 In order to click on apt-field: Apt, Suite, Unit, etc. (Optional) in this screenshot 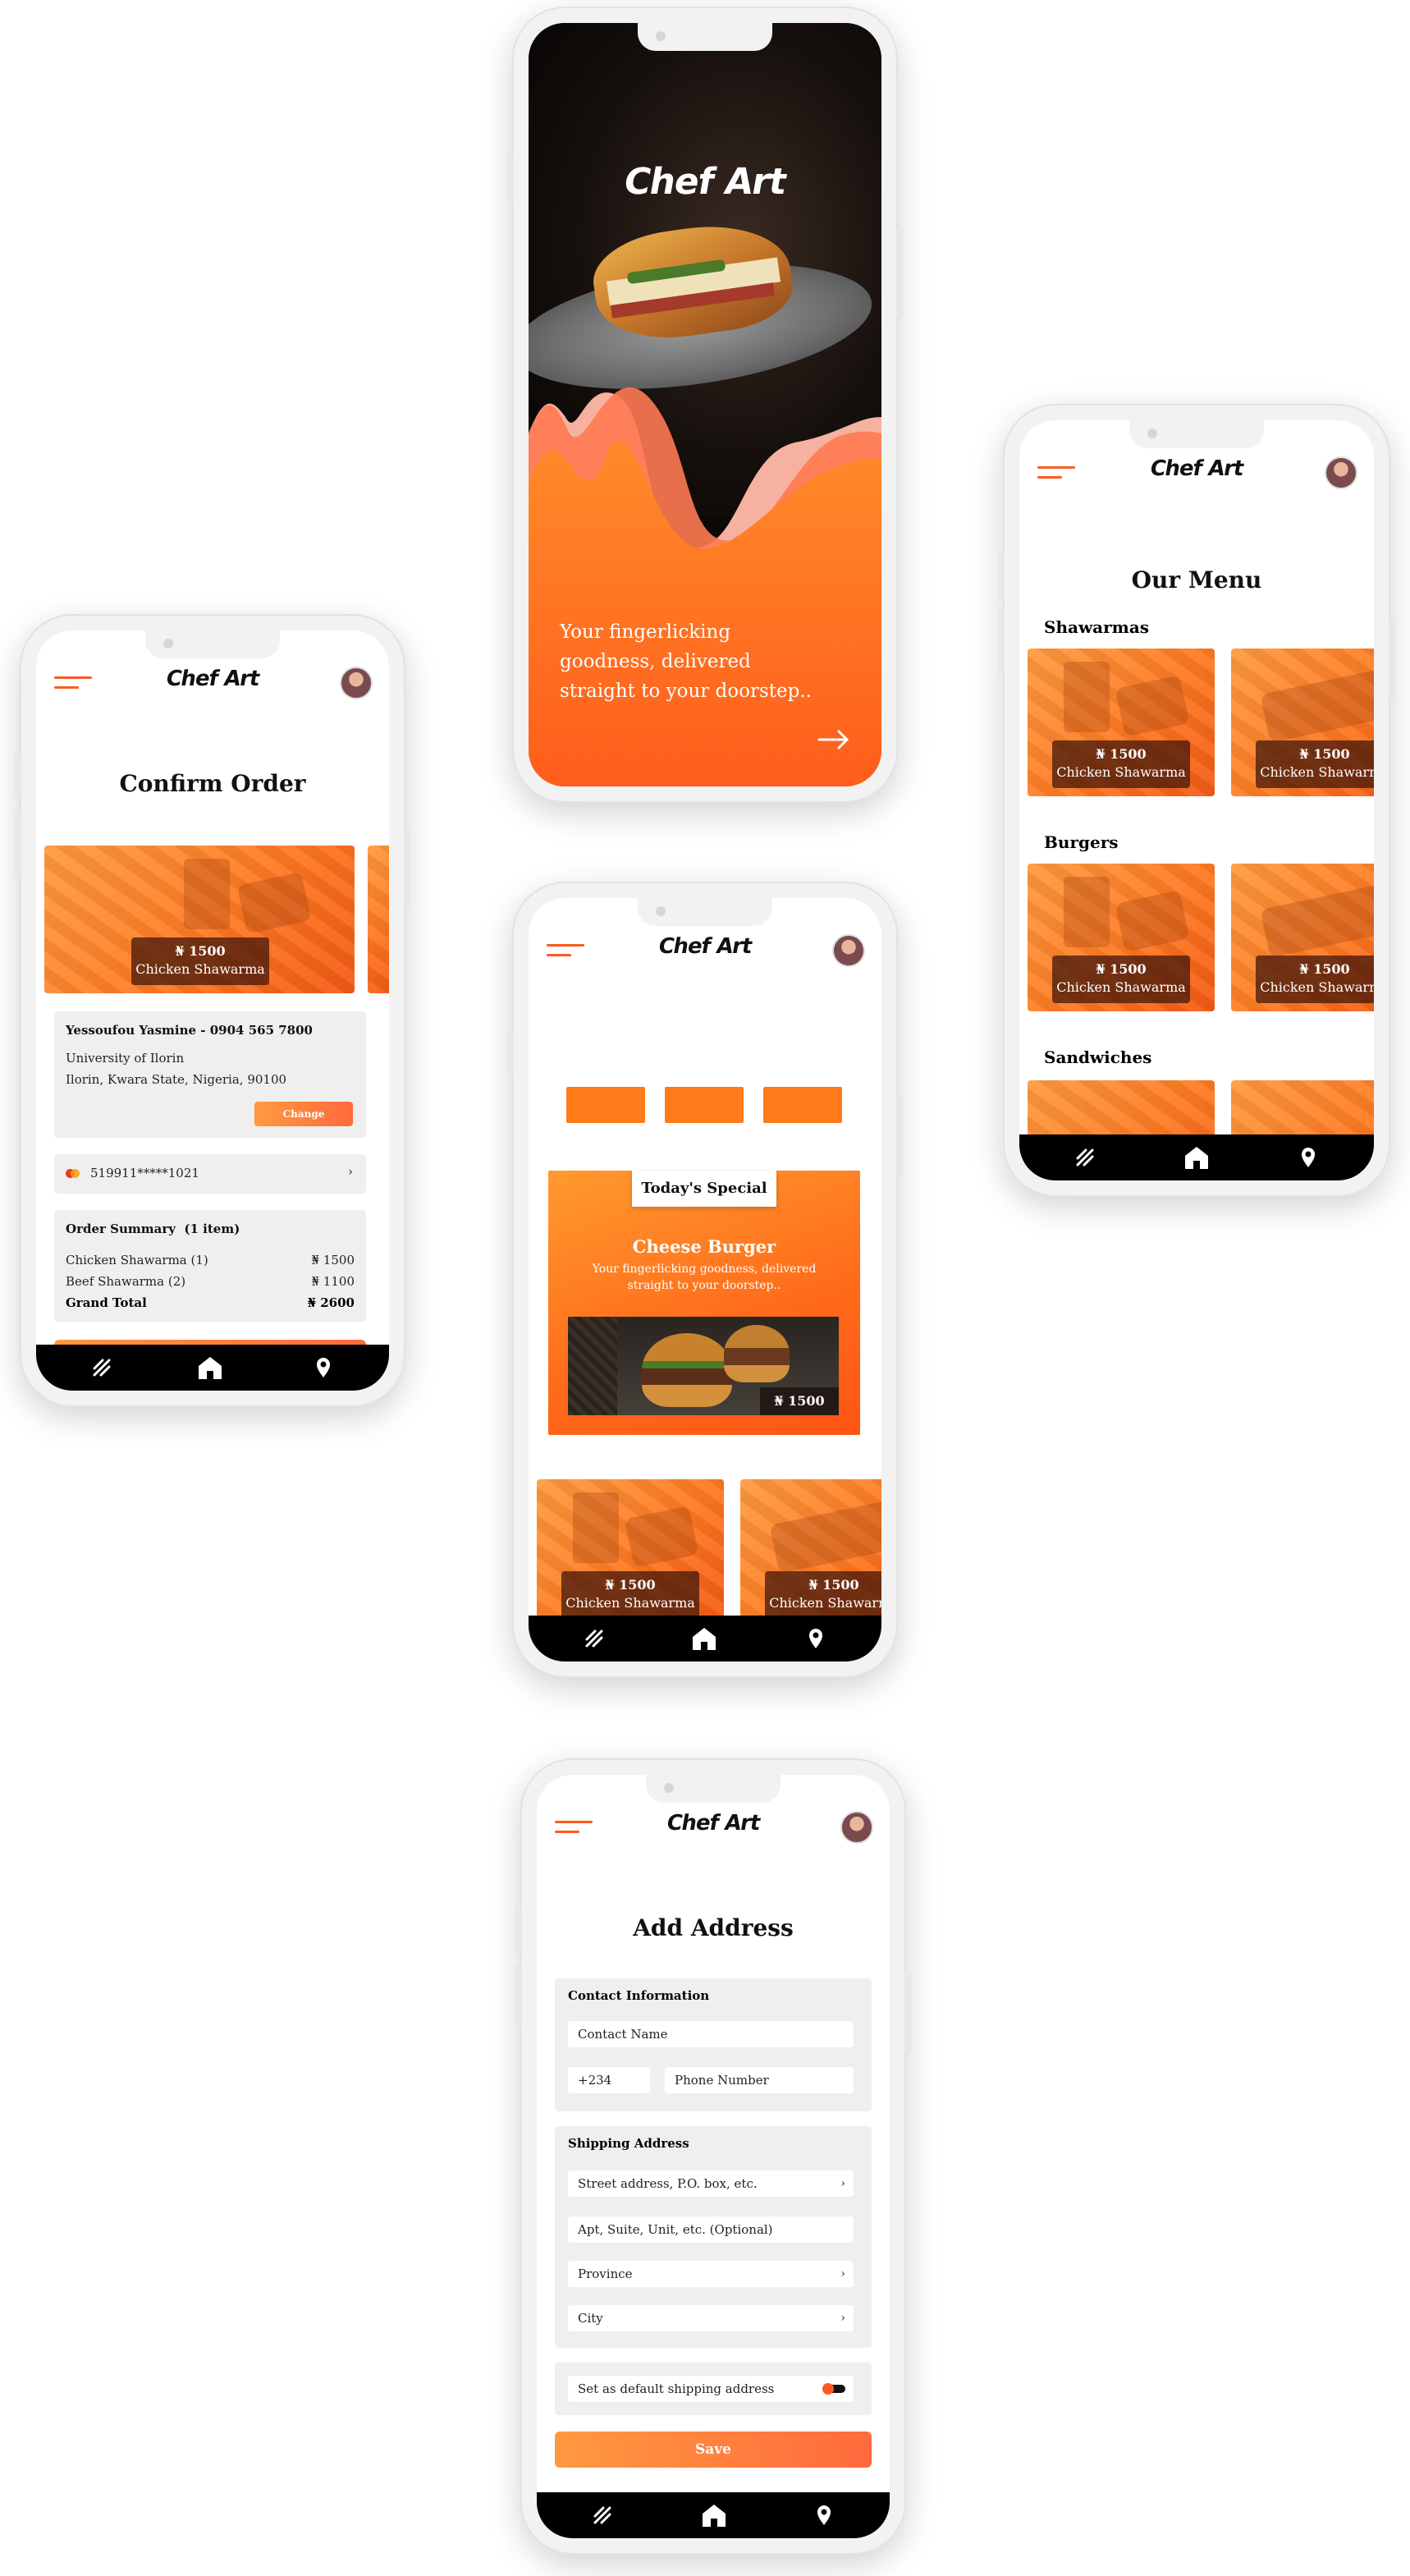, I will do `click(711, 2230)`.